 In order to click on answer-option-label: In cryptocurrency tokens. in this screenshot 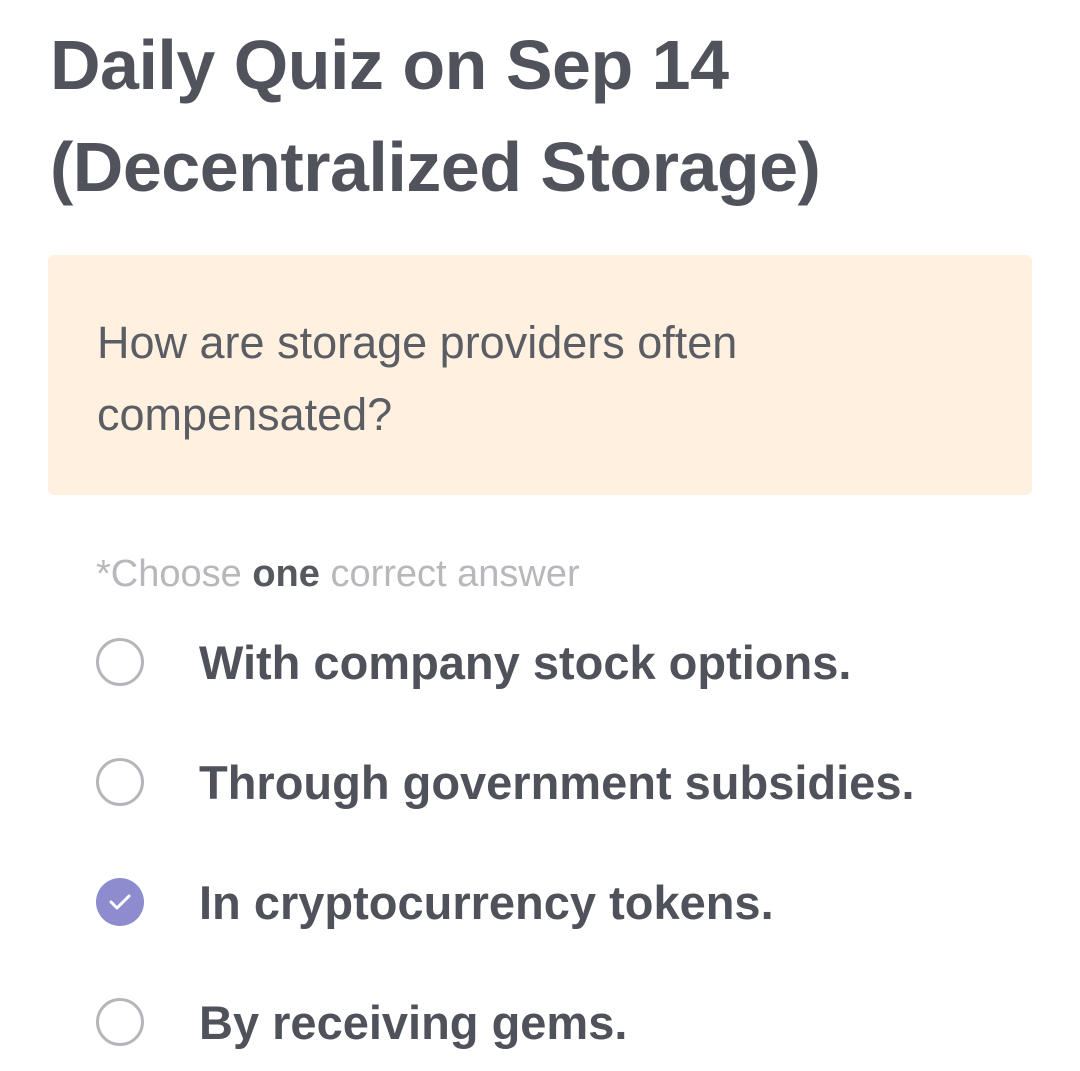, I will do `click(486, 902)`.